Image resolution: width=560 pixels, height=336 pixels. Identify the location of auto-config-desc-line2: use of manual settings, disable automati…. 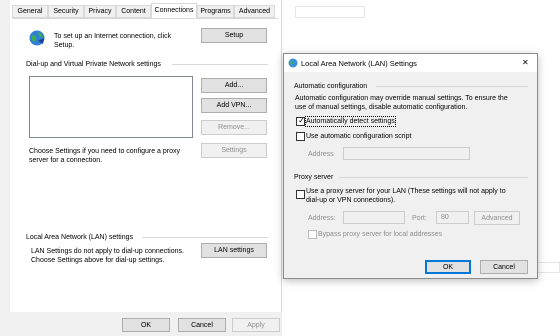
(381, 107).